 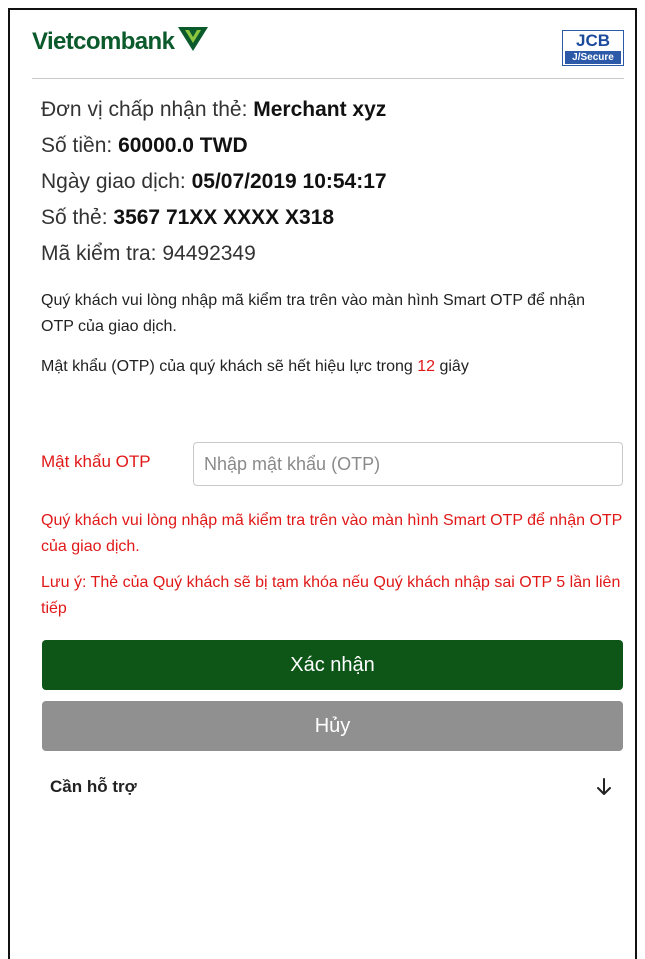 I want to click on vietcombank-logo: Vietcombank, so click(x=121, y=41).